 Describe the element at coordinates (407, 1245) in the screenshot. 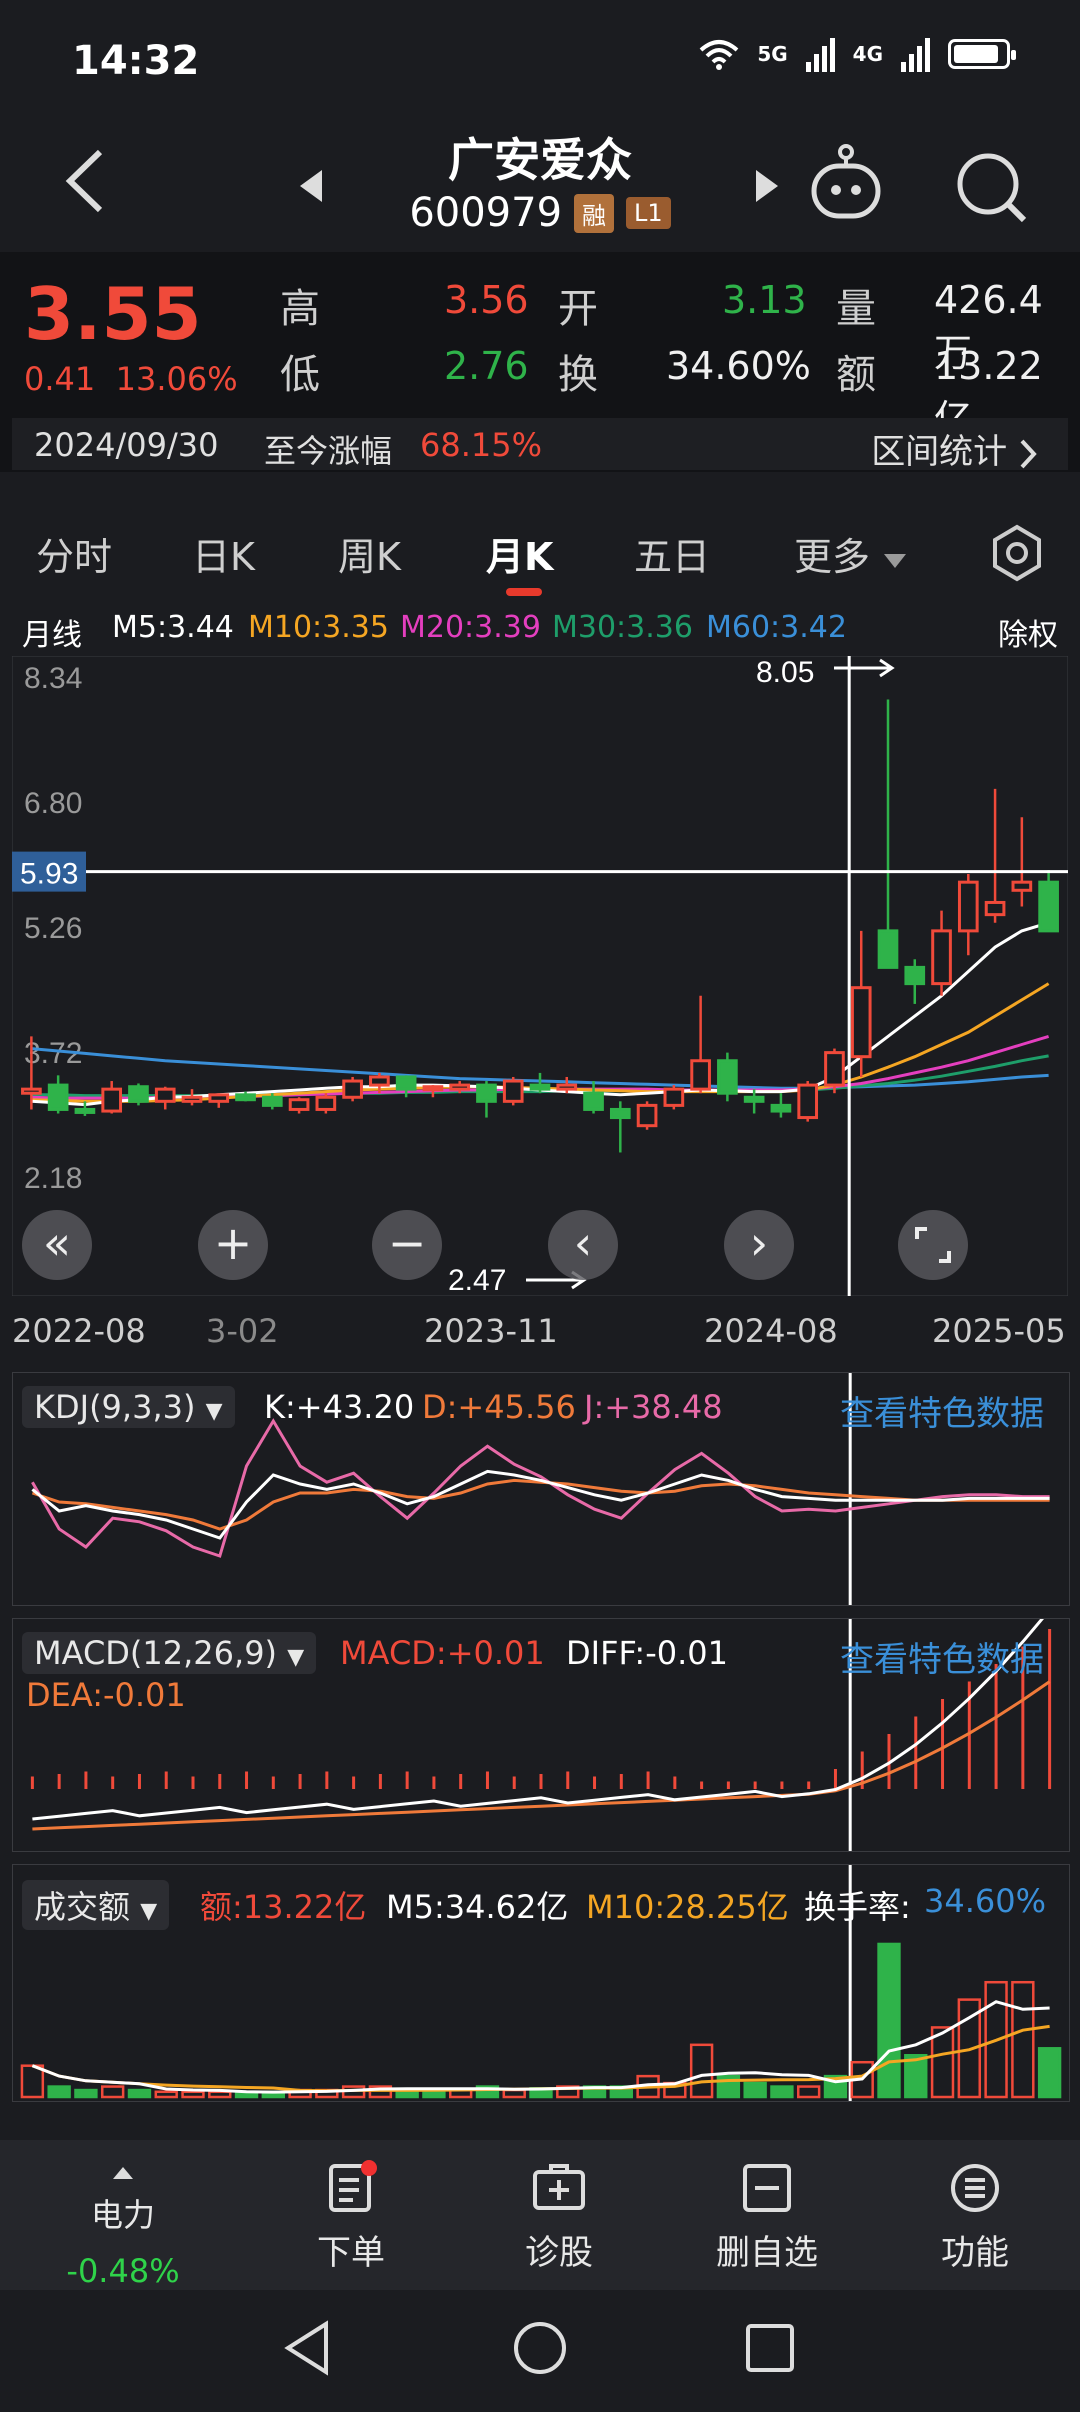

I see `zoom-out-button: −` at that location.